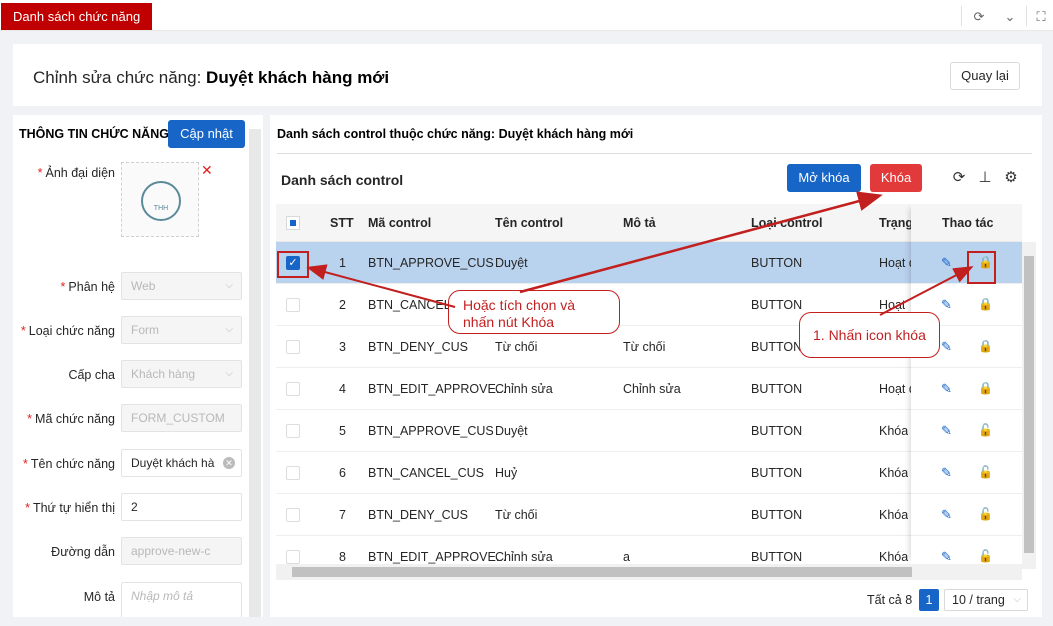 This screenshot has width=1053, height=626. Describe the element at coordinates (979, 17) in the screenshot. I see `refresh-icon: ⟳` at that location.